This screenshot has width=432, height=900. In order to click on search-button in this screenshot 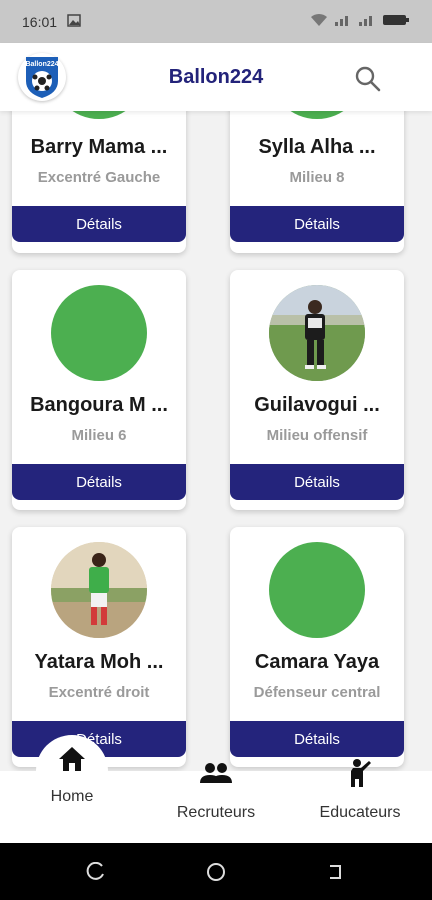, I will do `click(368, 79)`.